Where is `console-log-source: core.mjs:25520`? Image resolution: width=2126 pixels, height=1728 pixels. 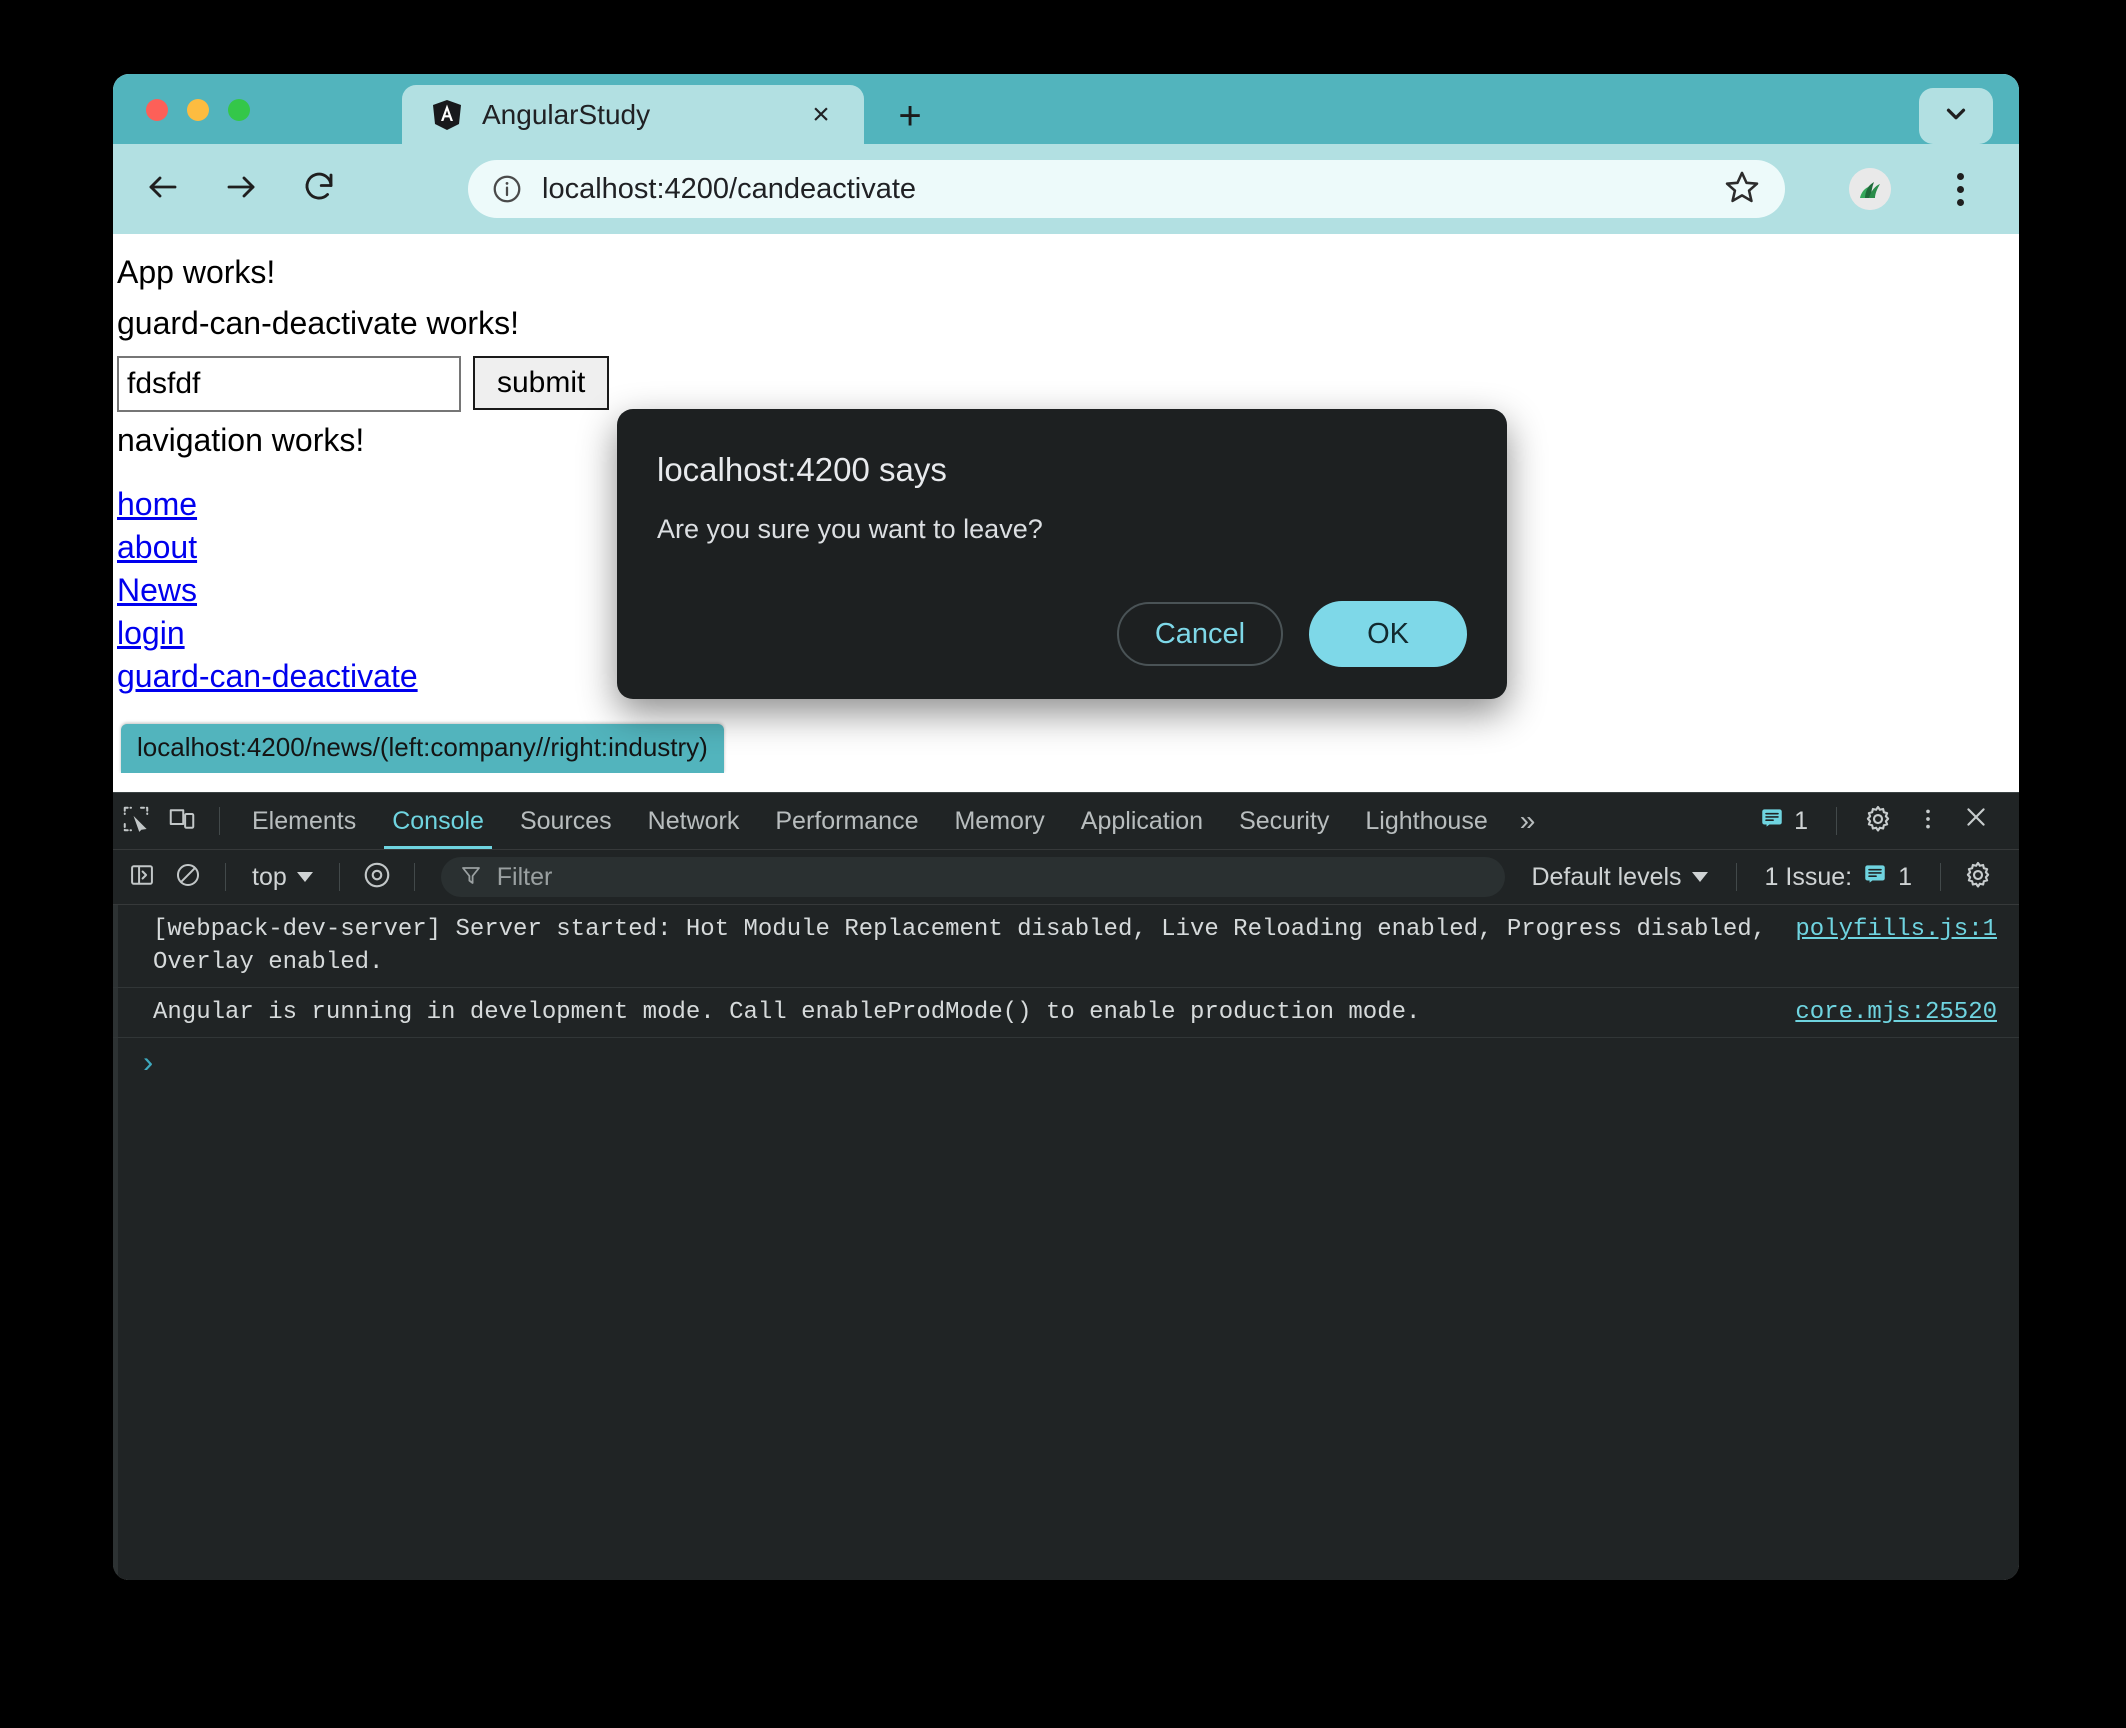 console-log-source: core.mjs:25520 is located at coordinates (1896, 1012).